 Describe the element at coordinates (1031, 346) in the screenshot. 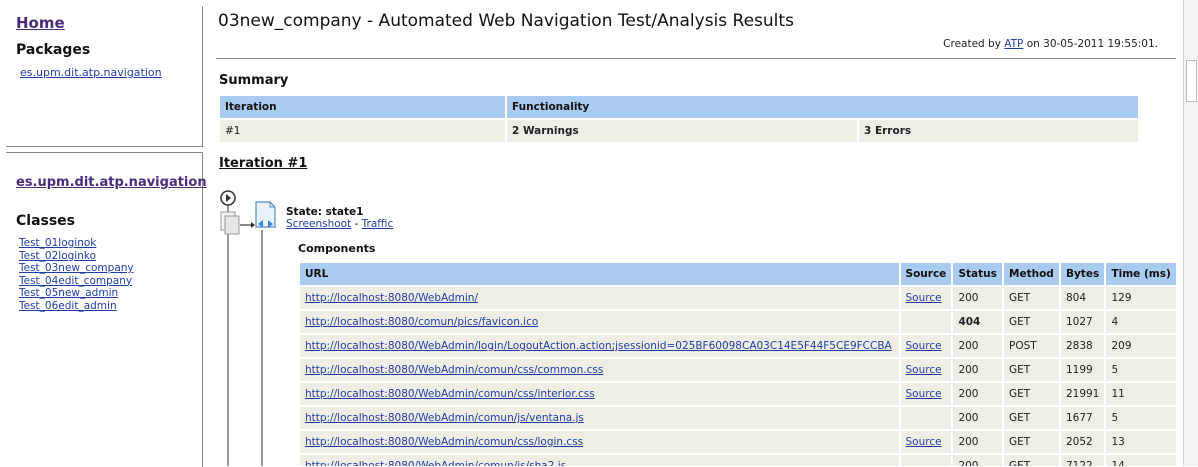

I see `method-cell: POST` at that location.